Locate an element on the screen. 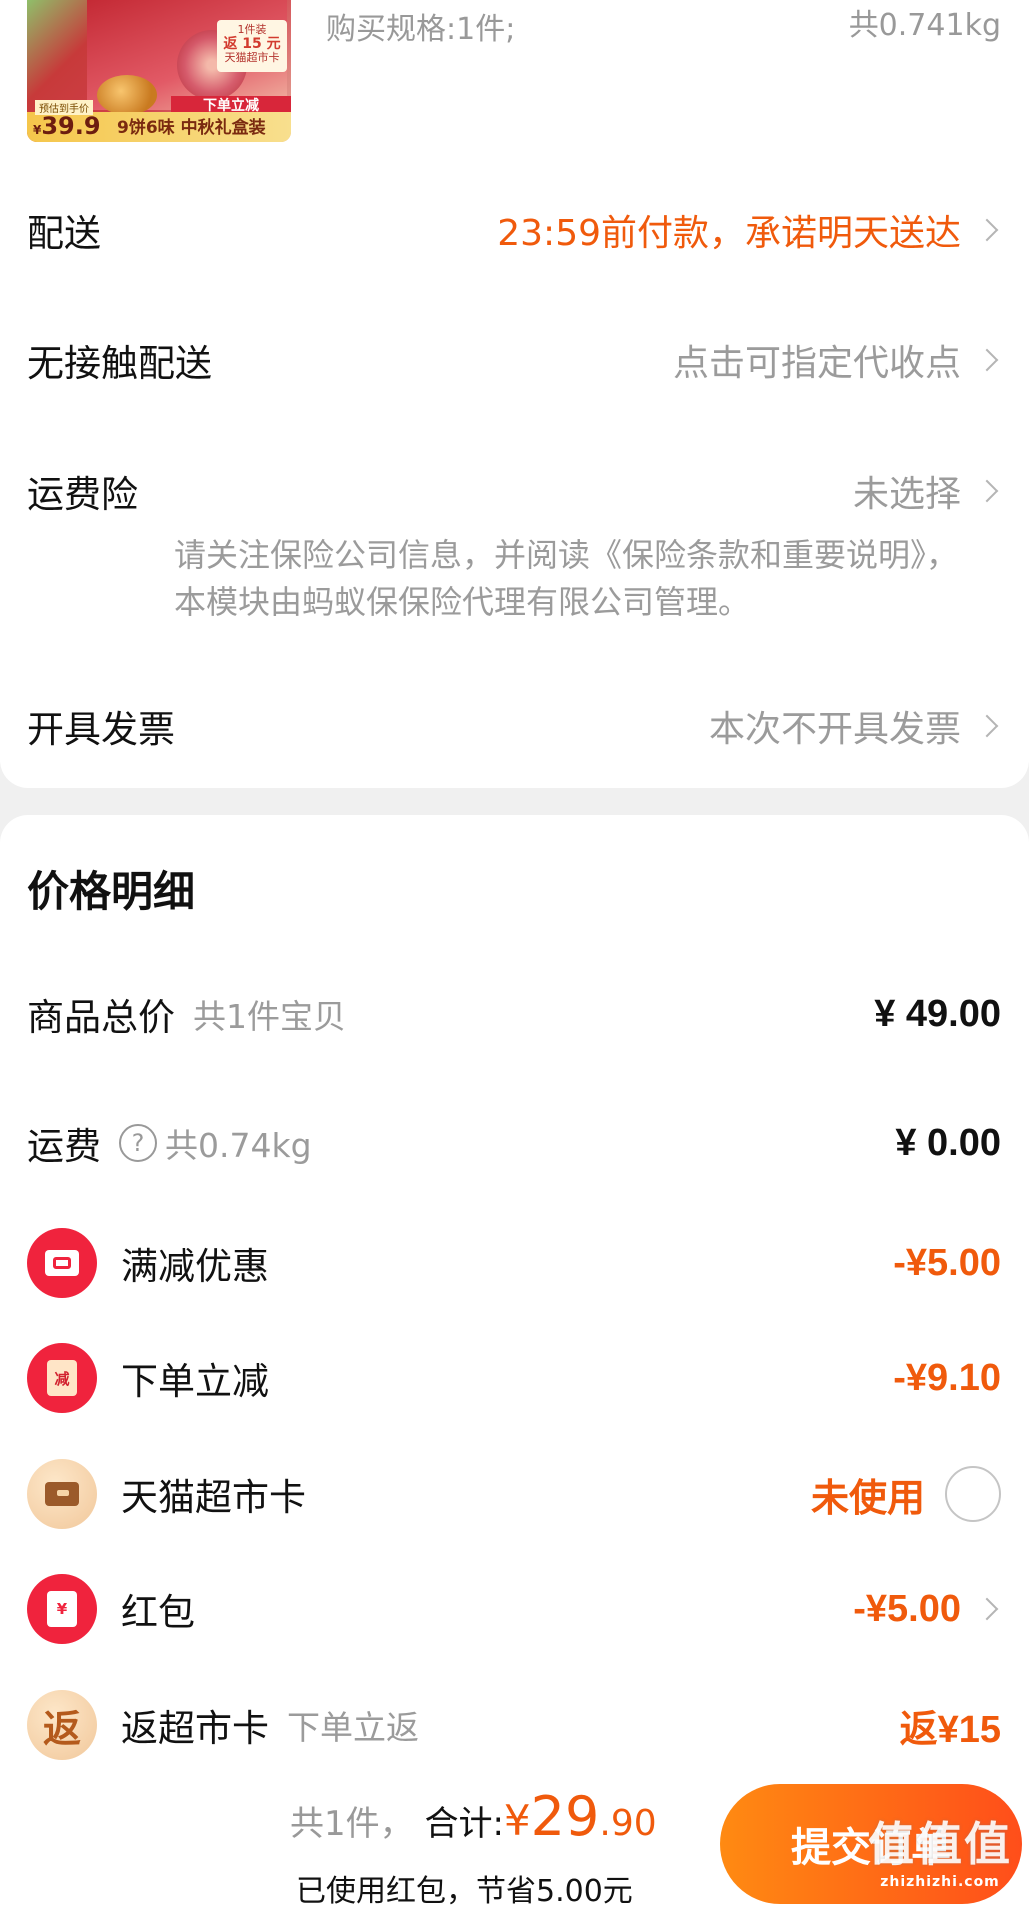  contactless-value: 点击可指定代收点 is located at coordinates (837, 360).